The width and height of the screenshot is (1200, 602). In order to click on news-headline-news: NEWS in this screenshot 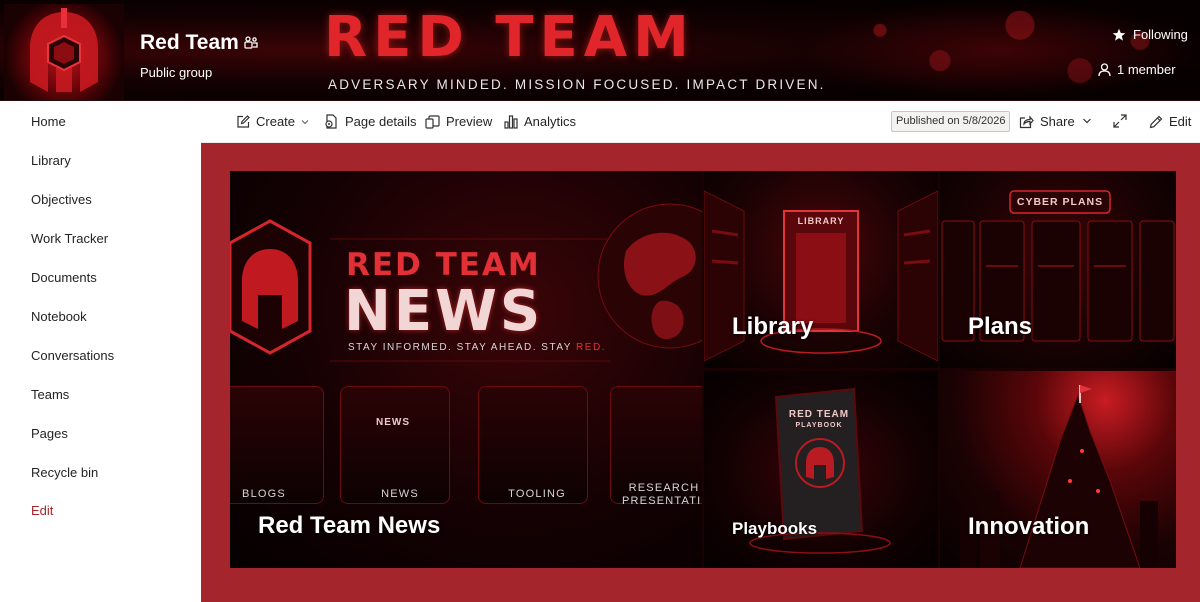, I will do `click(444, 311)`.